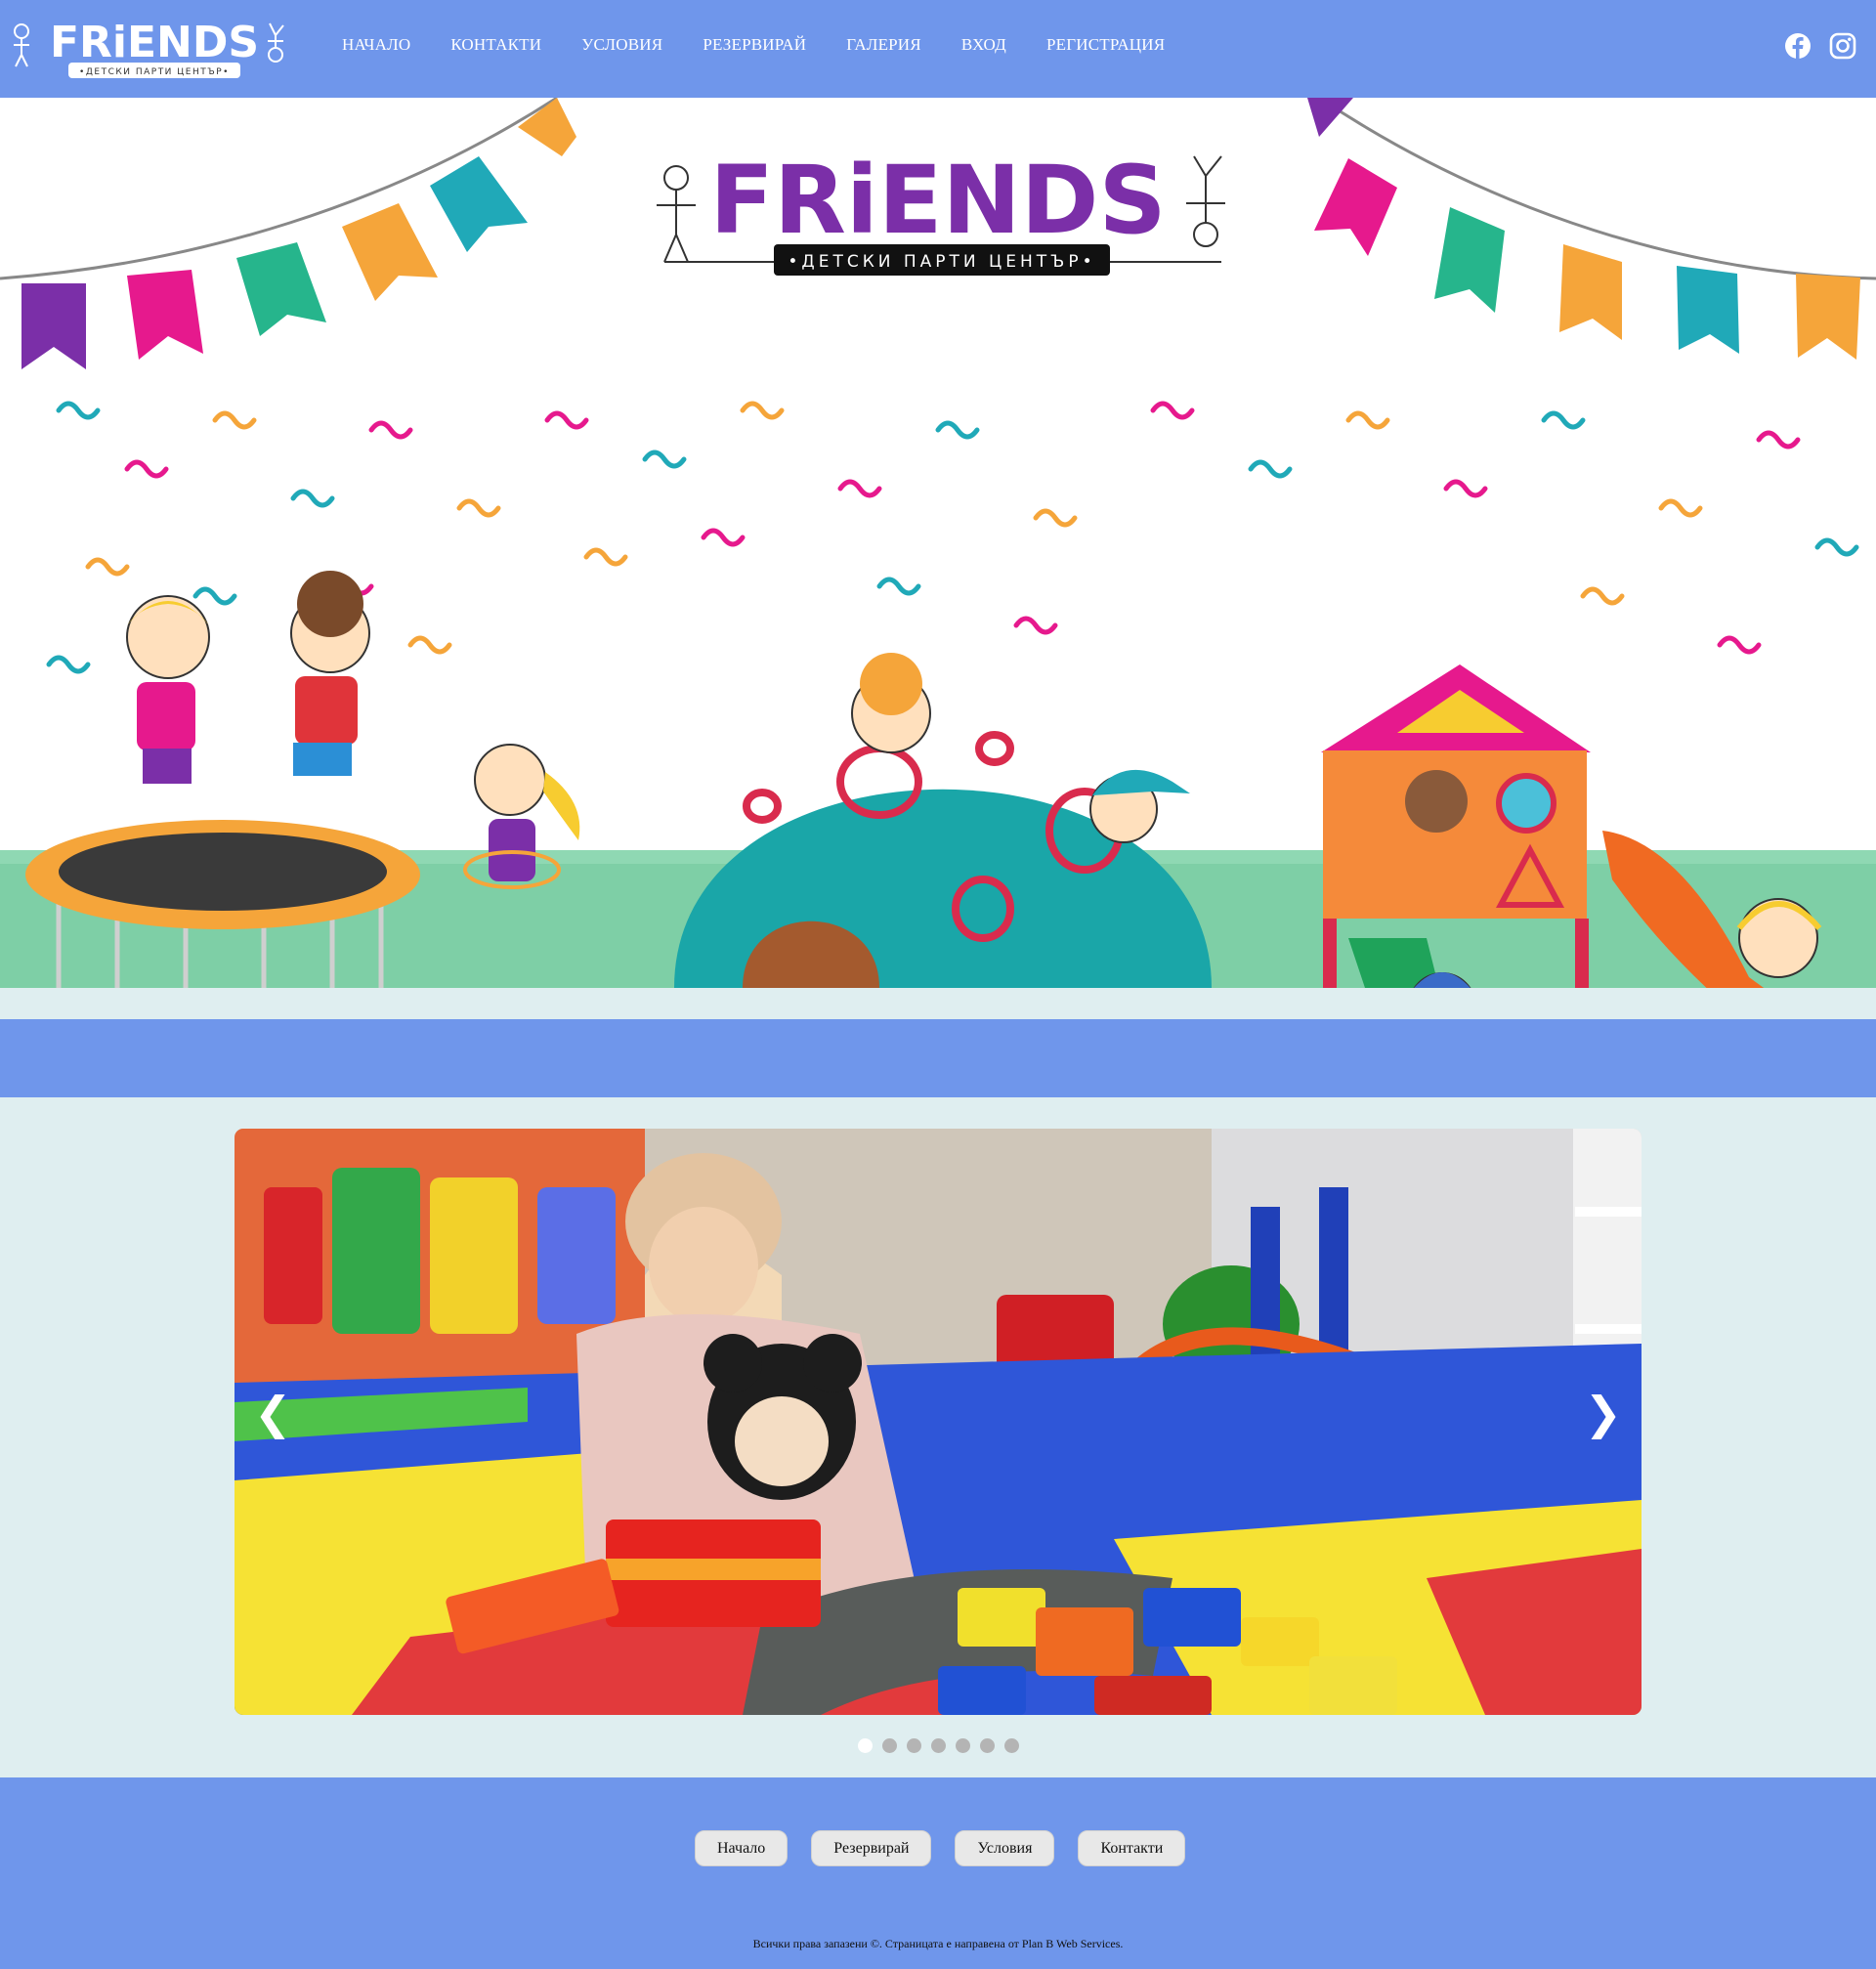  What do you see at coordinates (755, 45) in the screenshot?
I see `nav-reserve: РЕЗЕРВИРАЙ` at bounding box center [755, 45].